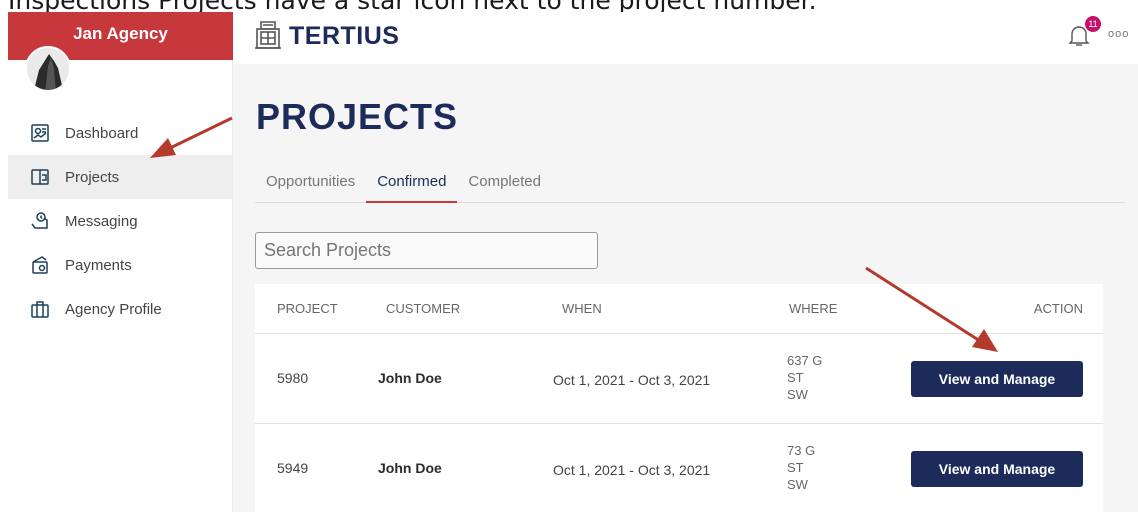  I want to click on tab-confirmed: Confirmed, so click(412, 185).